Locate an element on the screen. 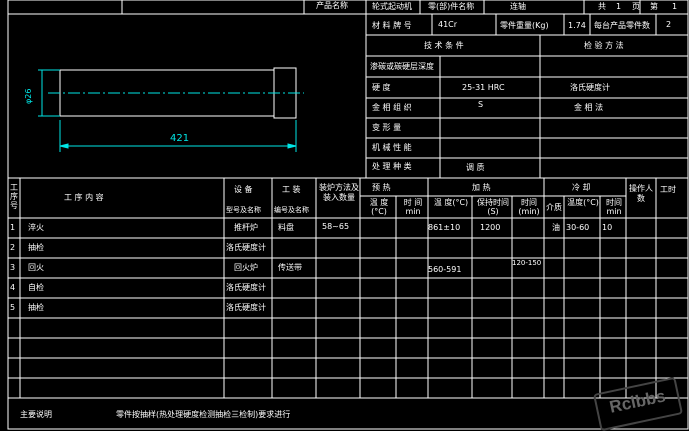 The image size is (689, 431). step-heat-temp: 861±10 is located at coordinates (444, 227).